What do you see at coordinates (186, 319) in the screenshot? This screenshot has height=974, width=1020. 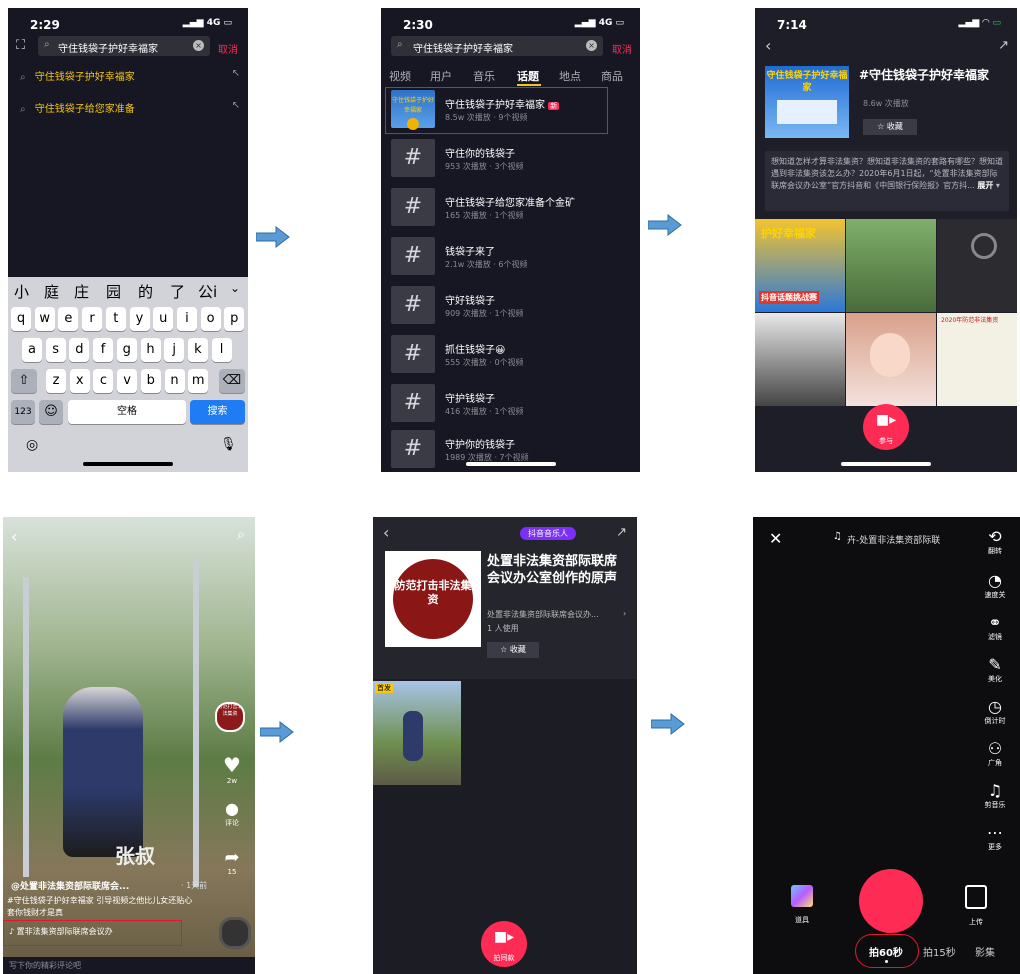 I see `key-i: i` at bounding box center [186, 319].